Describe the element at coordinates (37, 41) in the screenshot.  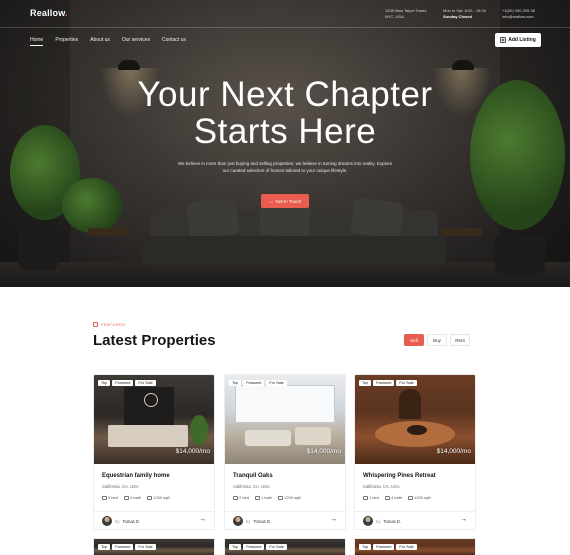
I see `nav-item-home: Home` at that location.